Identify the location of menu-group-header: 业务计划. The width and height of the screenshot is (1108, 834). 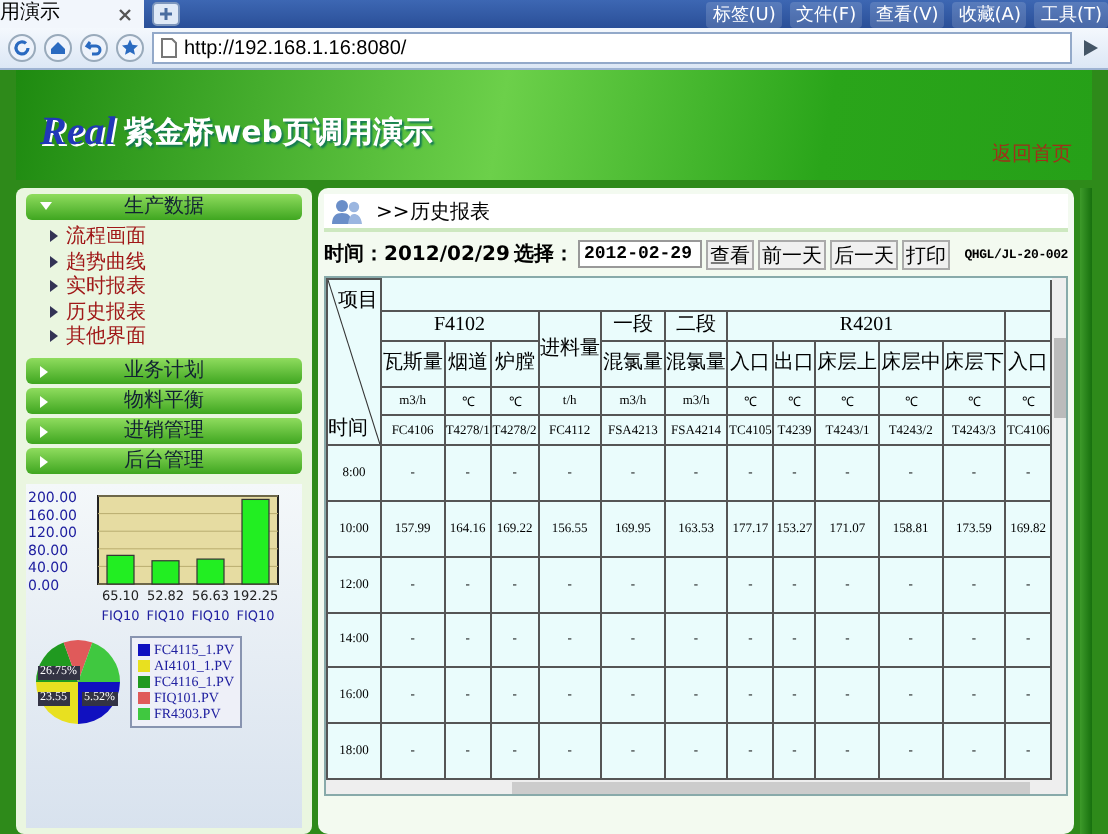
(164, 370).